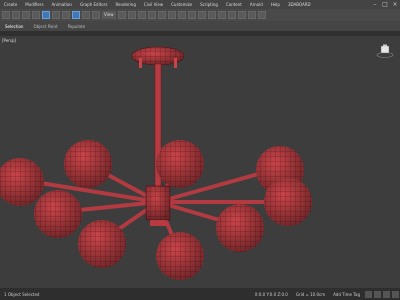 The height and width of the screenshot is (300, 400). I want to click on select-and-rotate-icon, so click(86, 15).